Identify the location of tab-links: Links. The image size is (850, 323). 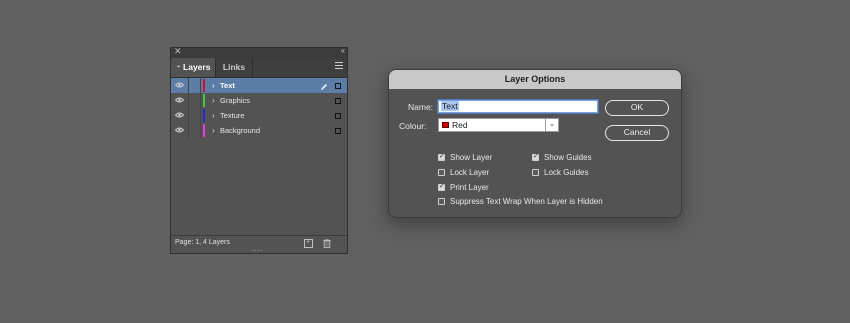
(234, 67).